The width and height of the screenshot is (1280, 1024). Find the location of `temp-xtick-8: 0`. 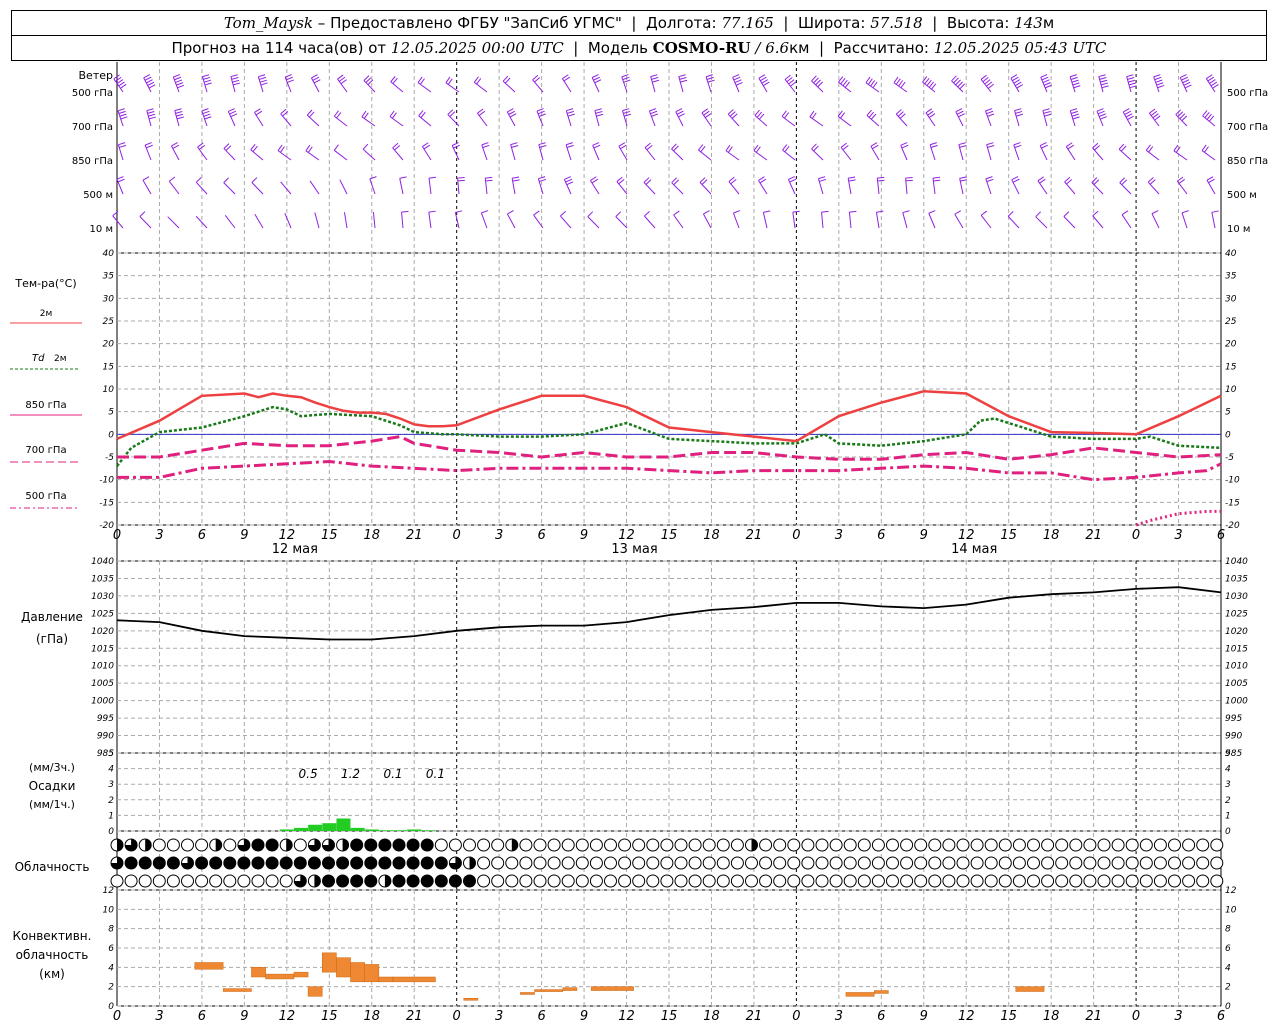

temp-xtick-8: 0 is located at coordinates (457, 535).